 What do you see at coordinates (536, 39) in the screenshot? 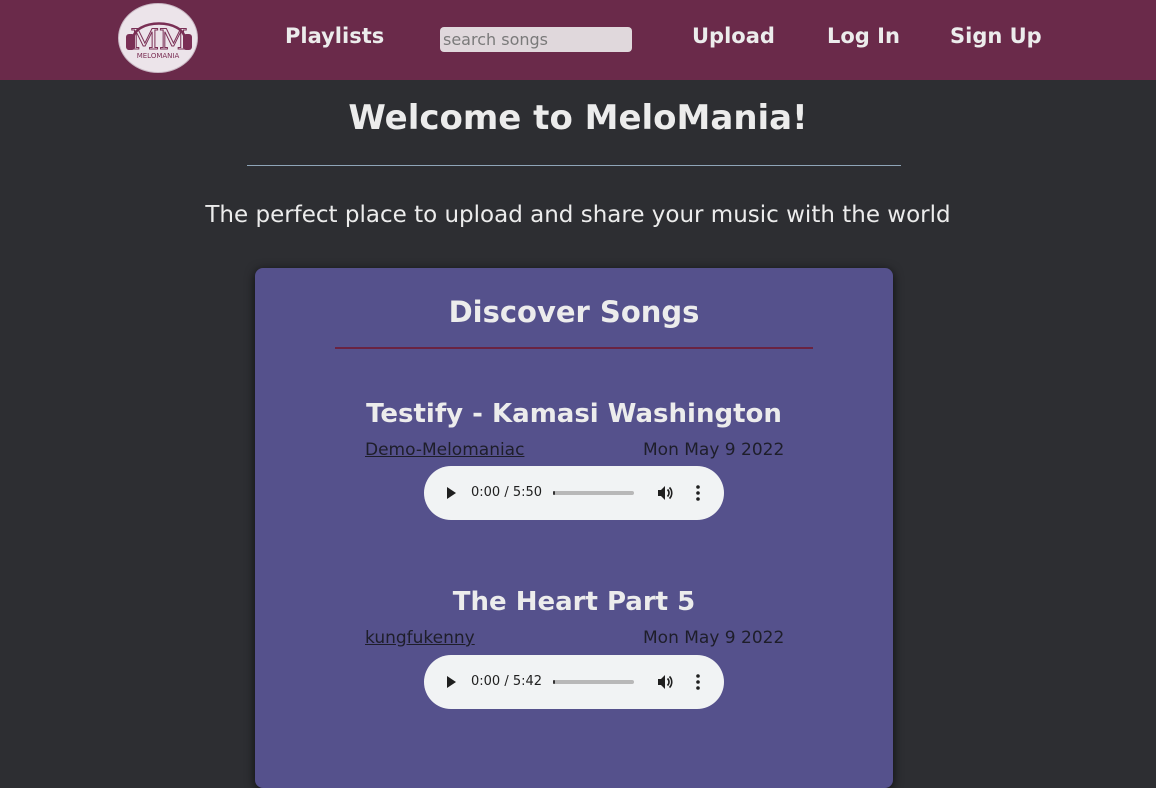
I see `search-input` at bounding box center [536, 39].